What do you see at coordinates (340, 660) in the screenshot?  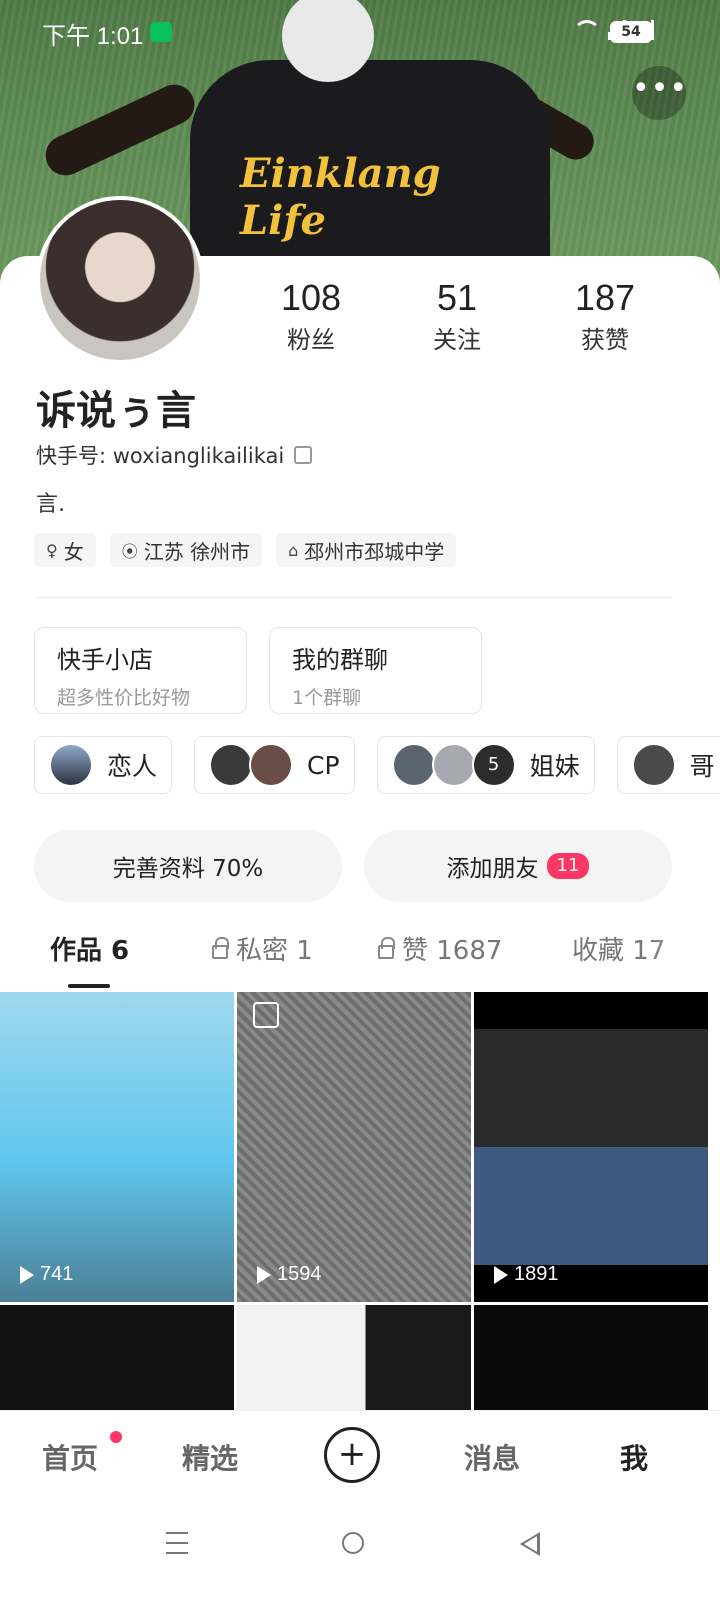 I see `group-chat-card-title: 我的群聊` at bounding box center [340, 660].